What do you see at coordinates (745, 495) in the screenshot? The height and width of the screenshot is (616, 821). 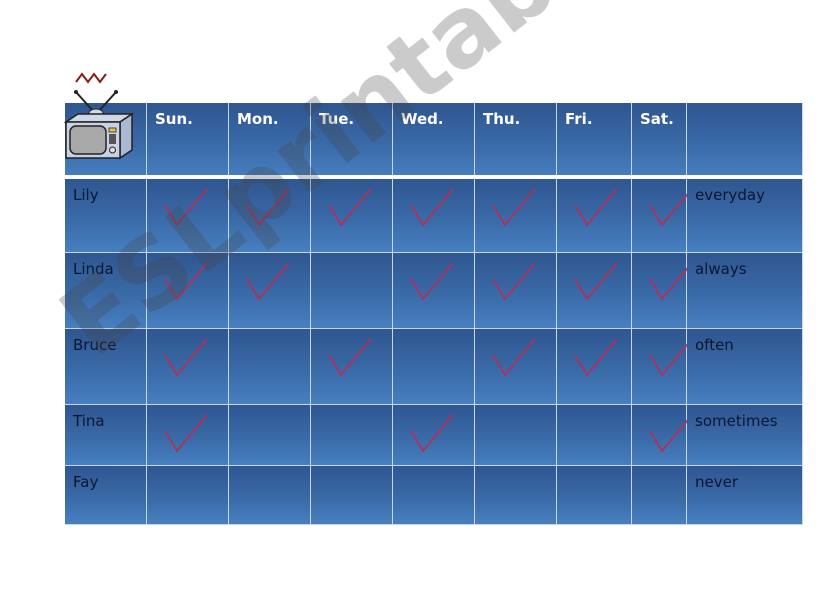 I see `frequency-label: never` at bounding box center [745, 495].